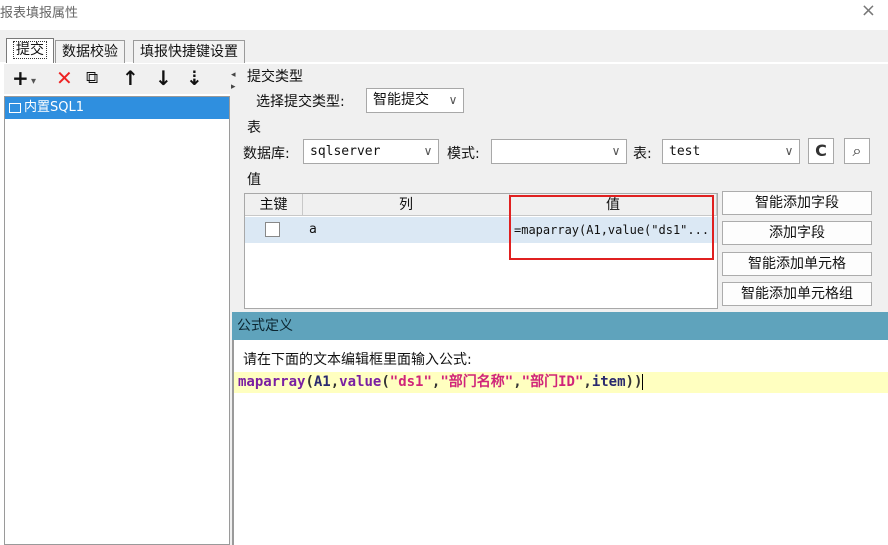 The width and height of the screenshot is (888, 545). I want to click on header-primary-key: 主键, so click(274, 205).